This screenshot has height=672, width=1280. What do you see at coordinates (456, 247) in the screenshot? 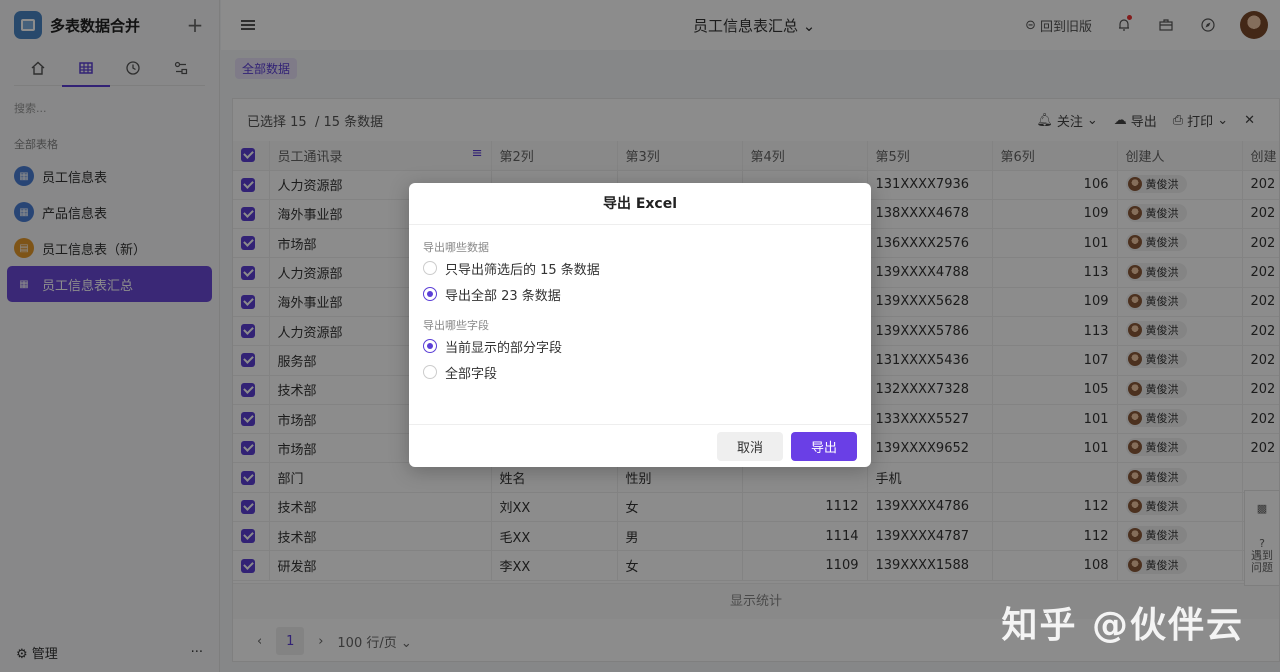
I see `data-scope-label: 导出哪些数据` at bounding box center [456, 247].